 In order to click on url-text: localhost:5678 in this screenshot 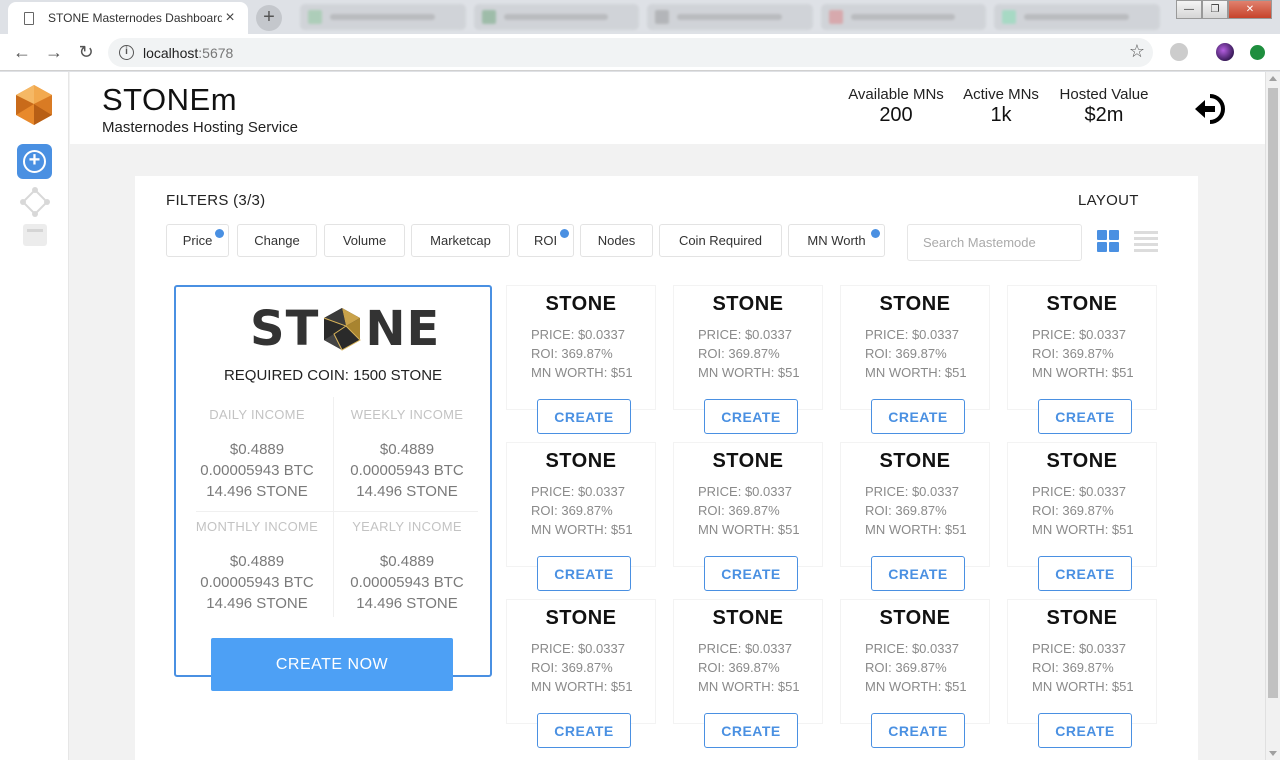, I will do `click(188, 53)`.